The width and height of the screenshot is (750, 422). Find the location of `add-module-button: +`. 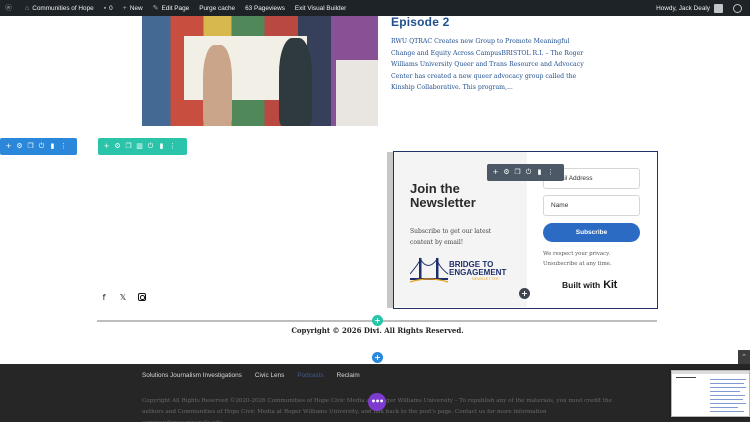

add-module-button: + is located at coordinates (524, 293).